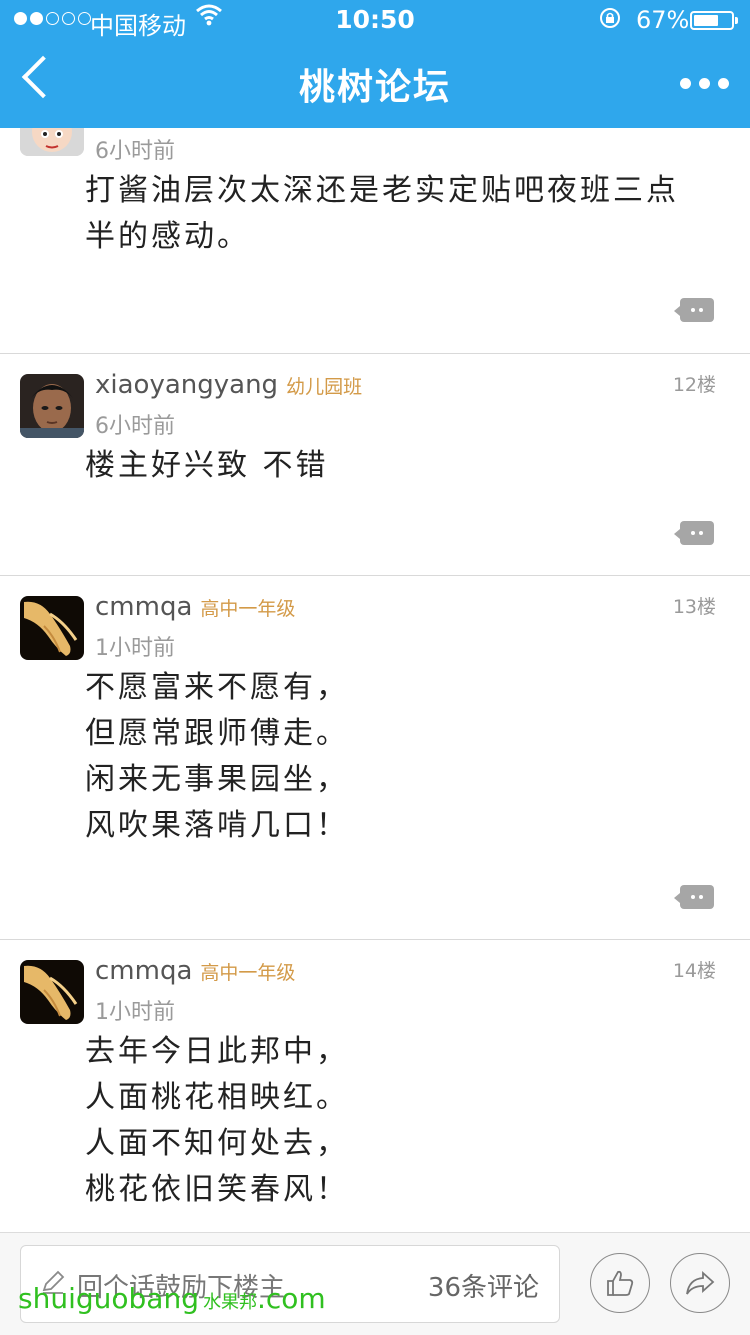 The width and height of the screenshot is (750, 1335). What do you see at coordinates (694, 385) in the screenshot?
I see `floor-number: 12楼` at bounding box center [694, 385].